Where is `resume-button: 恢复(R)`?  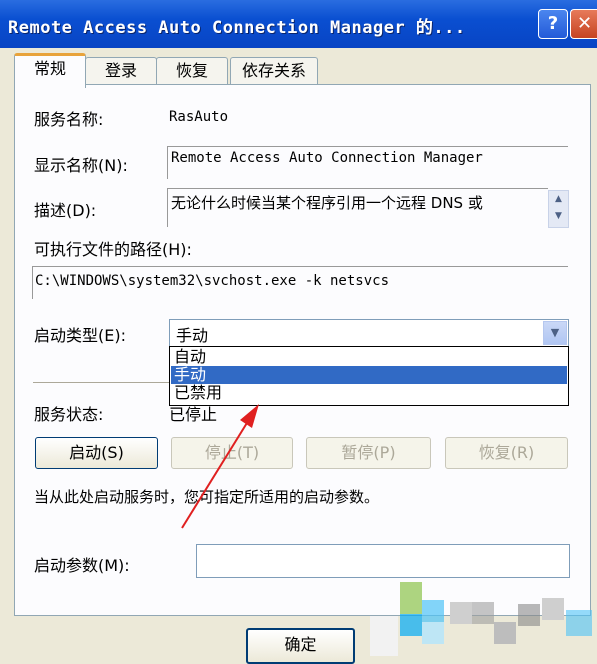 resume-button: 恢复(R) is located at coordinates (506, 453).